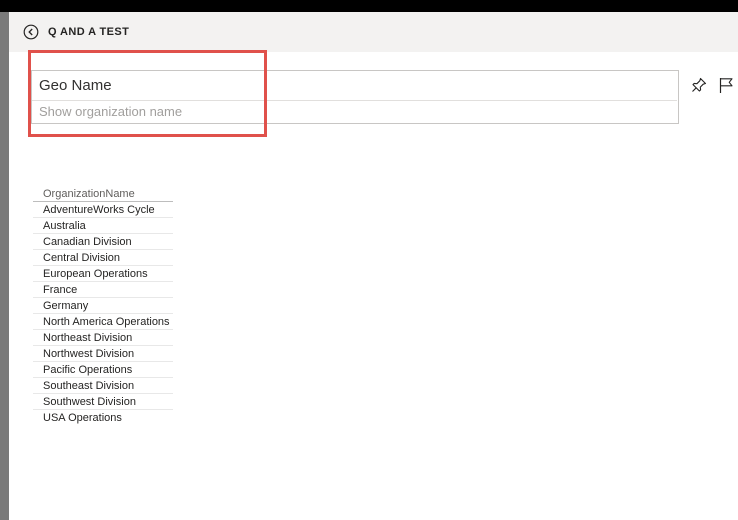  I want to click on chevron-left-circle-icon, so click(31, 32).